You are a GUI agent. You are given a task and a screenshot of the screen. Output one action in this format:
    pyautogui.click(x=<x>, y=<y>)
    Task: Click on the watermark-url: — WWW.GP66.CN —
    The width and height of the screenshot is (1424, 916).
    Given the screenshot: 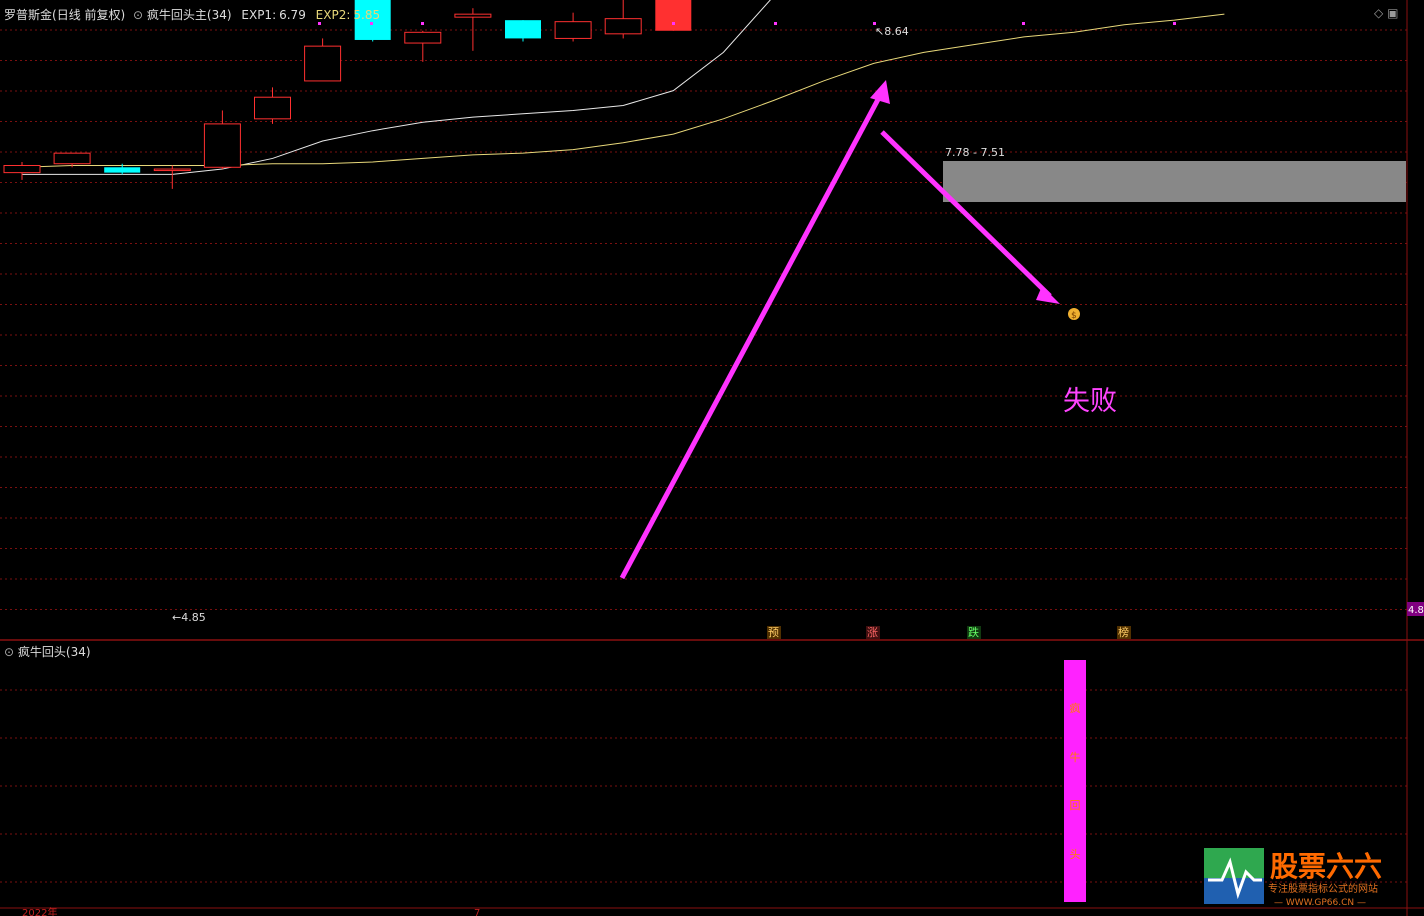 What is the action you would take?
    pyautogui.click(x=1320, y=903)
    